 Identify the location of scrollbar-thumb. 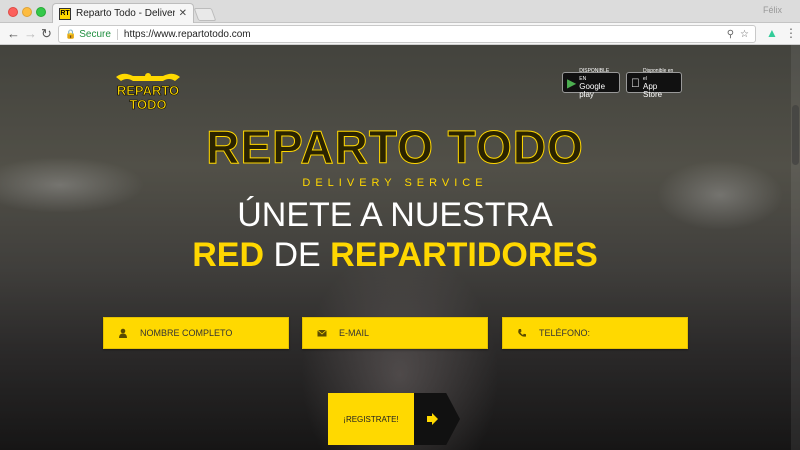
(795, 135).